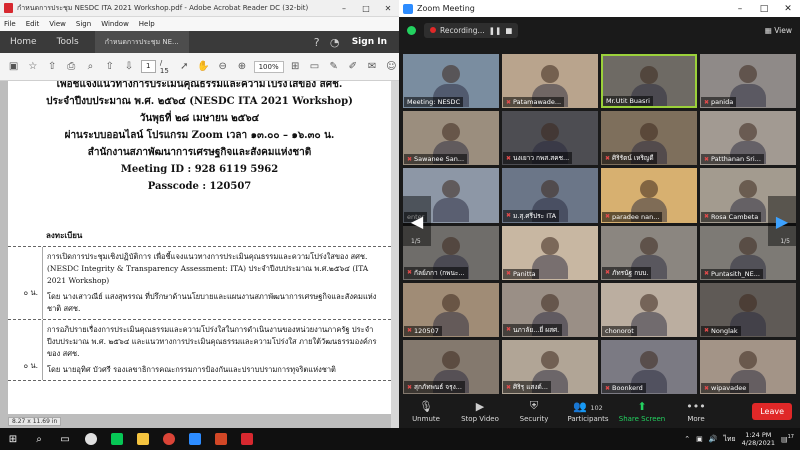 The height and width of the screenshot is (450, 800). Describe the element at coordinates (748, 309) in the screenshot. I see `participant-video-tile: ✖ Nonglak` at that location.